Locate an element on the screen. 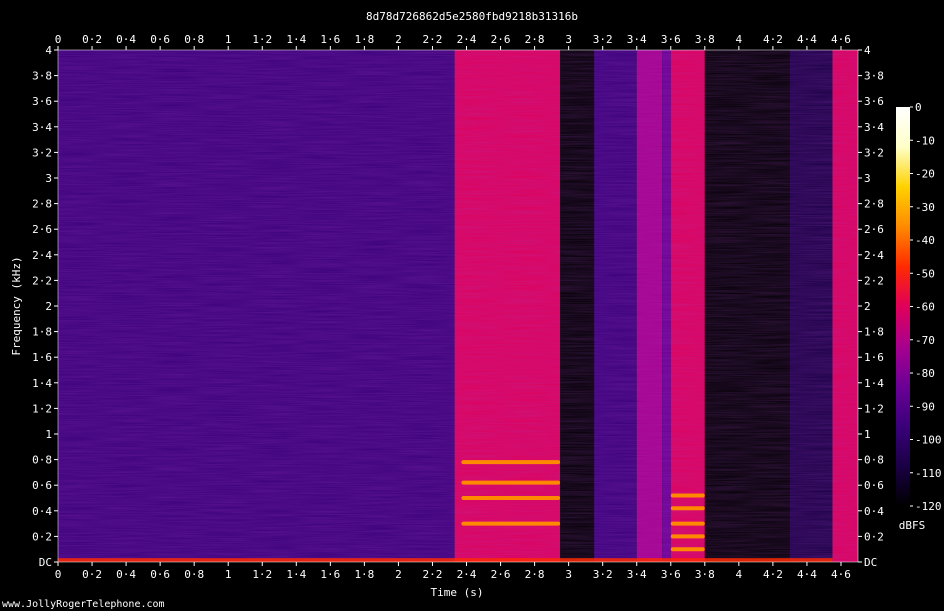 Image resolution: width=944 pixels, height=611 pixels. y-tick-label-left: 4 is located at coordinates (48, 50).